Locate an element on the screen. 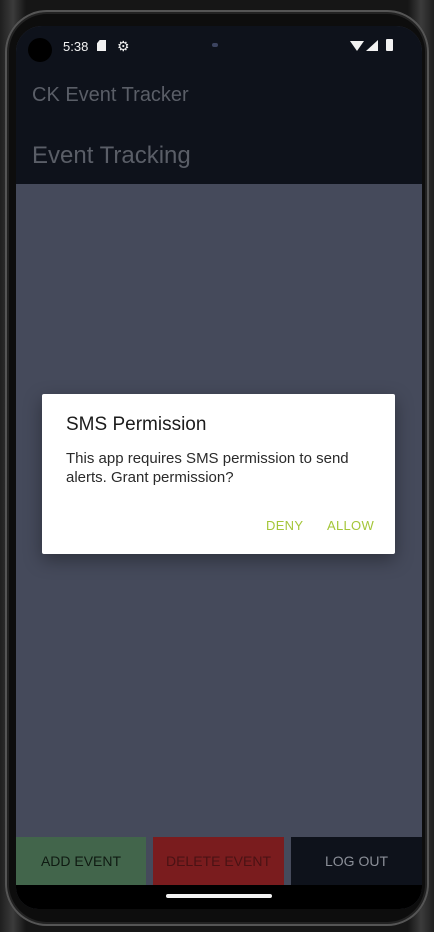 Image resolution: width=434 pixels, height=932 pixels. bottom-action-bar: ADD EVENT DELETE EVENT LOG OUT is located at coordinates (219, 861).